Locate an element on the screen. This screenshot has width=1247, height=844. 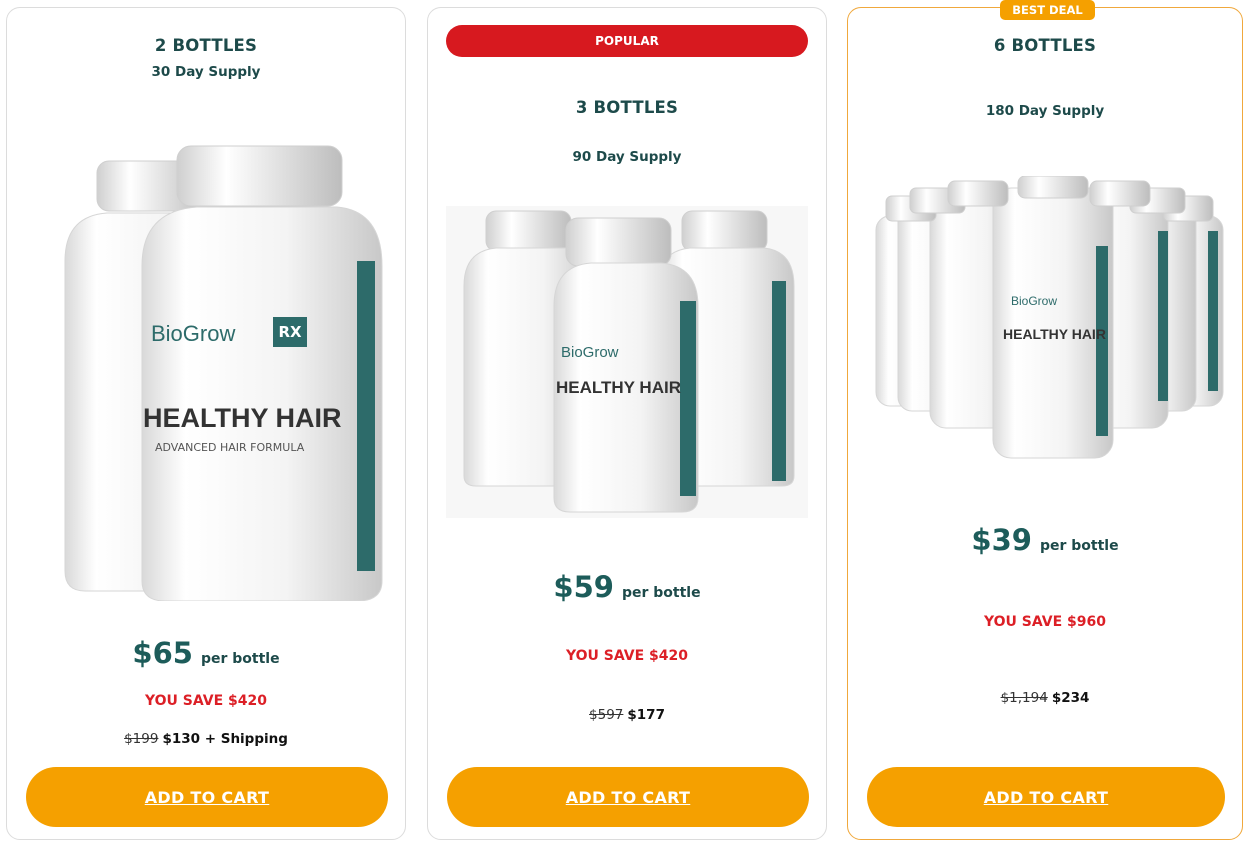
new-price: $130 + Shipping is located at coordinates (225, 739).